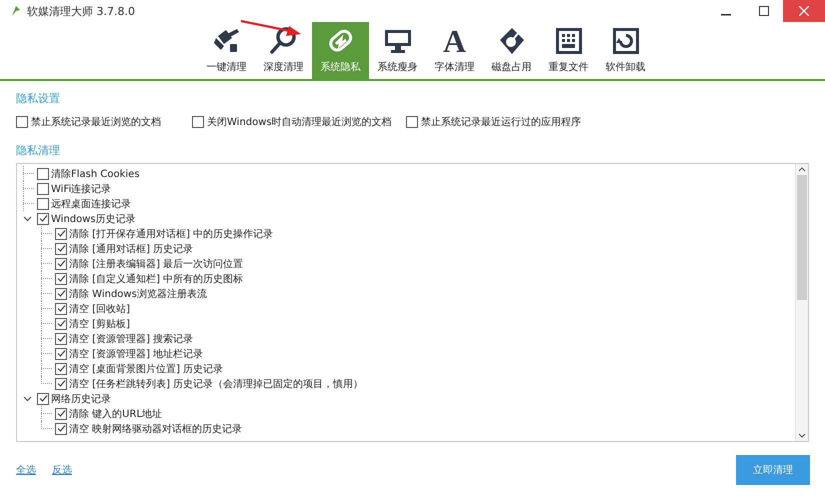 Image resolution: width=825 pixels, height=498 pixels. I want to click on tree-item-label: 清空 映射网络驱动器对话框的历史记录, so click(155, 429).